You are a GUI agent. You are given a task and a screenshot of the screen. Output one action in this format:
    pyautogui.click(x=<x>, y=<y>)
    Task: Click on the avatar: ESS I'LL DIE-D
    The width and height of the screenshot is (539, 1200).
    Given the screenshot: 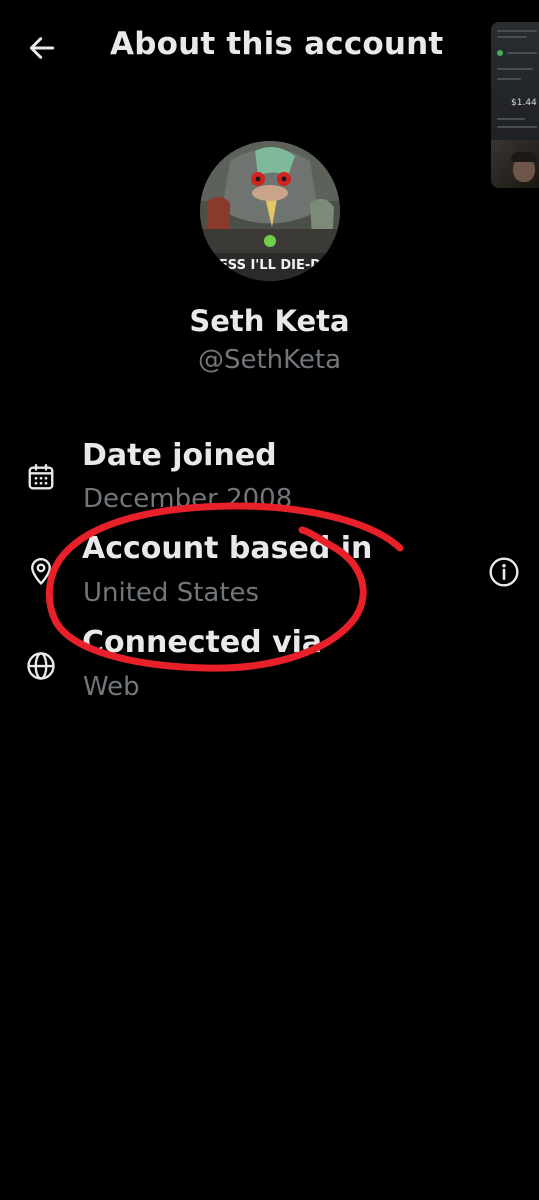 What is the action you would take?
    pyautogui.click(x=270, y=211)
    